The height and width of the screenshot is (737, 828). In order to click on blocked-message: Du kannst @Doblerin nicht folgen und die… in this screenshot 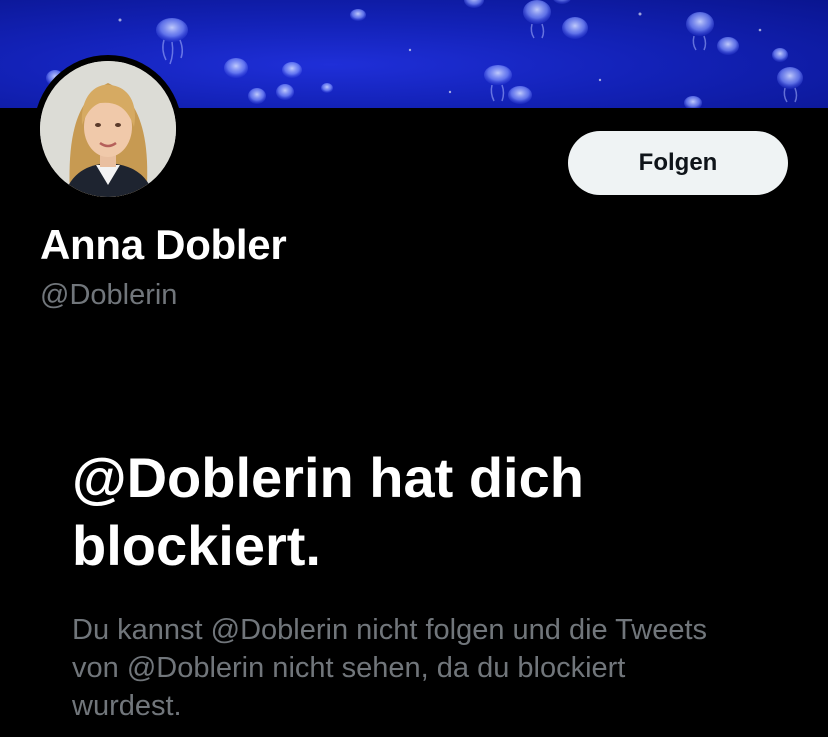, I will do `click(390, 668)`.